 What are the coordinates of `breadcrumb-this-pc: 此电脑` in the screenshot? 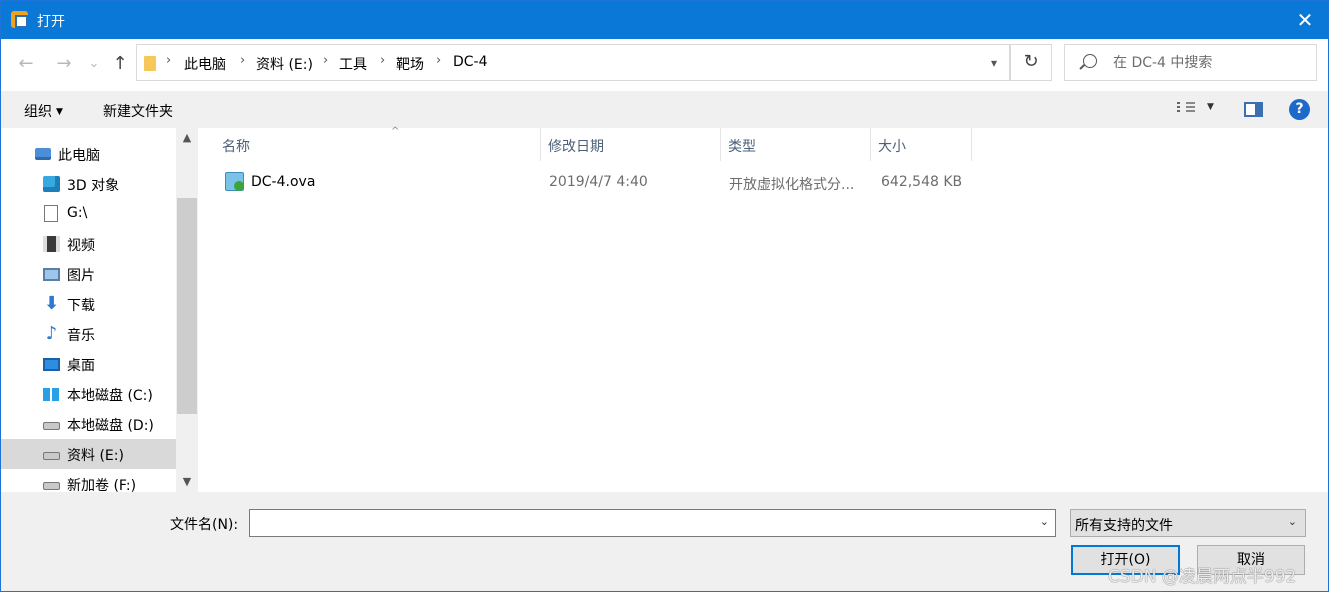 It's located at (205, 64).